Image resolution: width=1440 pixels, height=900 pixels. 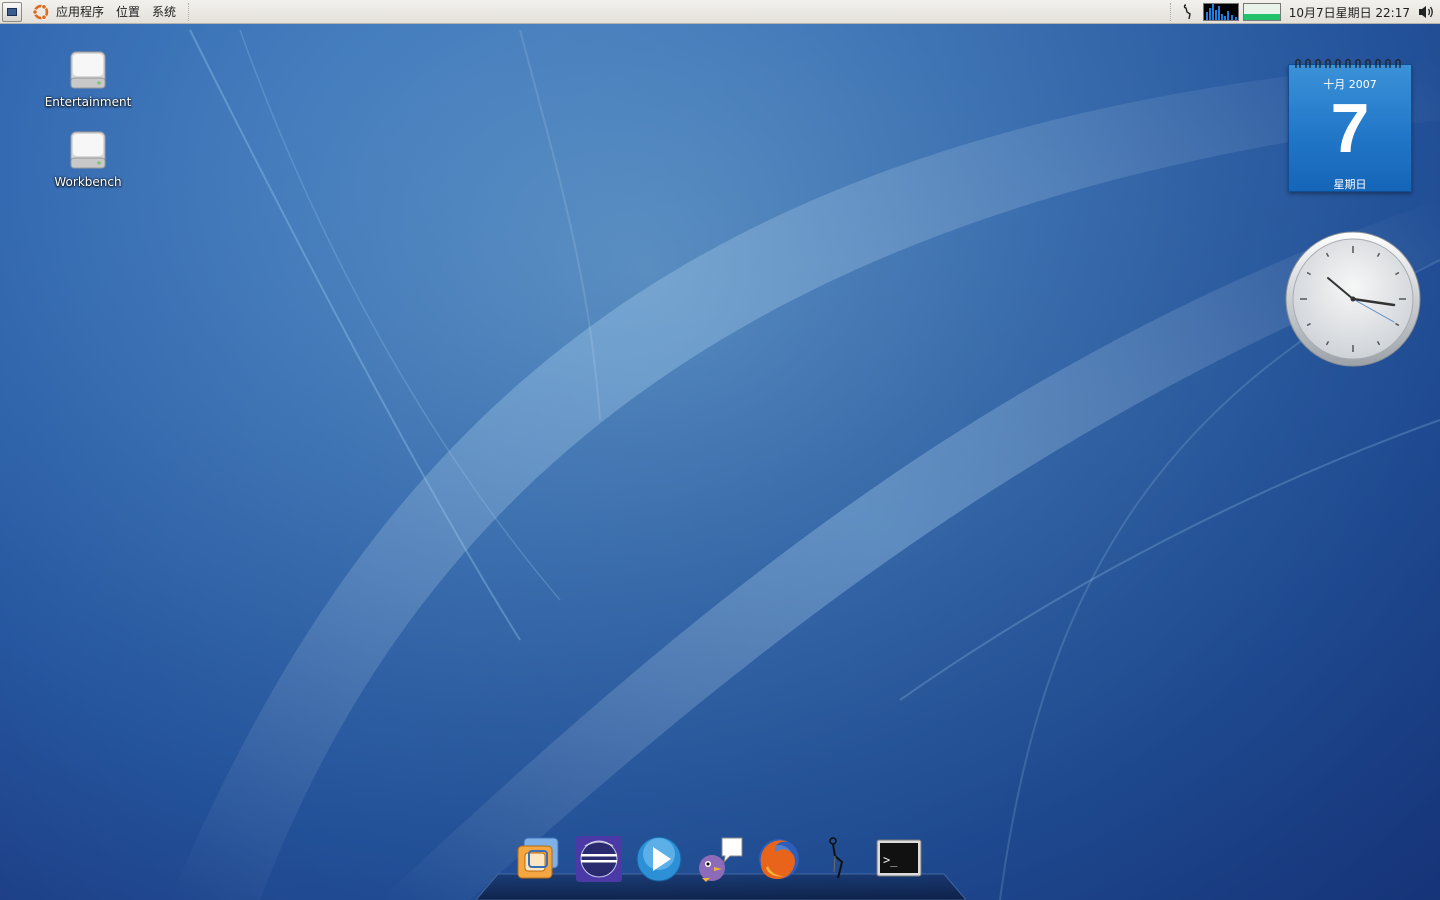 I want to click on dock-item-media-player, so click(x=659, y=859).